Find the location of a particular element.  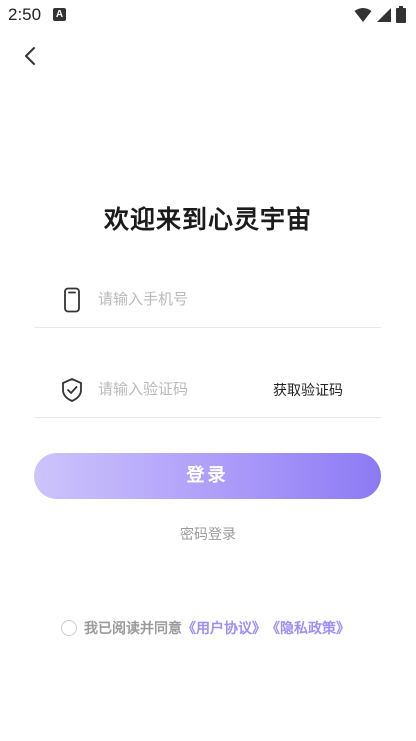

password-login-link: 密码登录 is located at coordinates (208, 535).